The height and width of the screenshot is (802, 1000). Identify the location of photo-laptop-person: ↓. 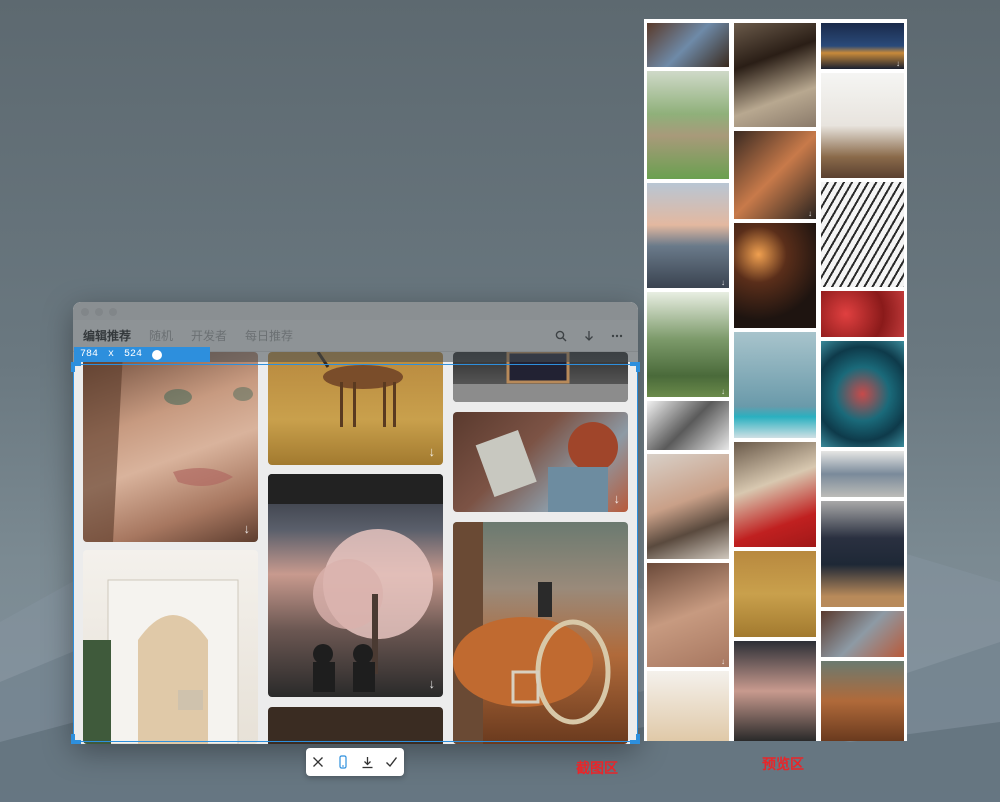
(540, 462).